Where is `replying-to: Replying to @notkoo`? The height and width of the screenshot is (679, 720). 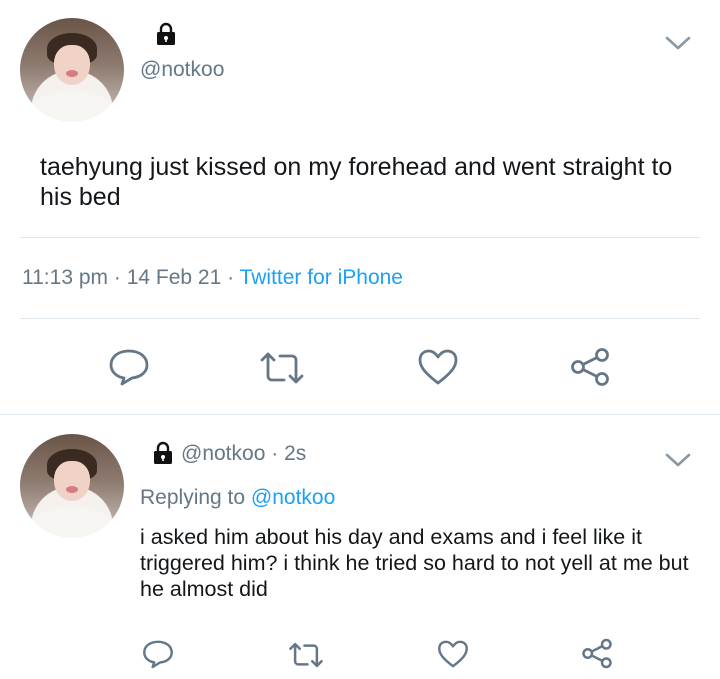 replying-to: Replying to @notkoo is located at coordinates (237, 498).